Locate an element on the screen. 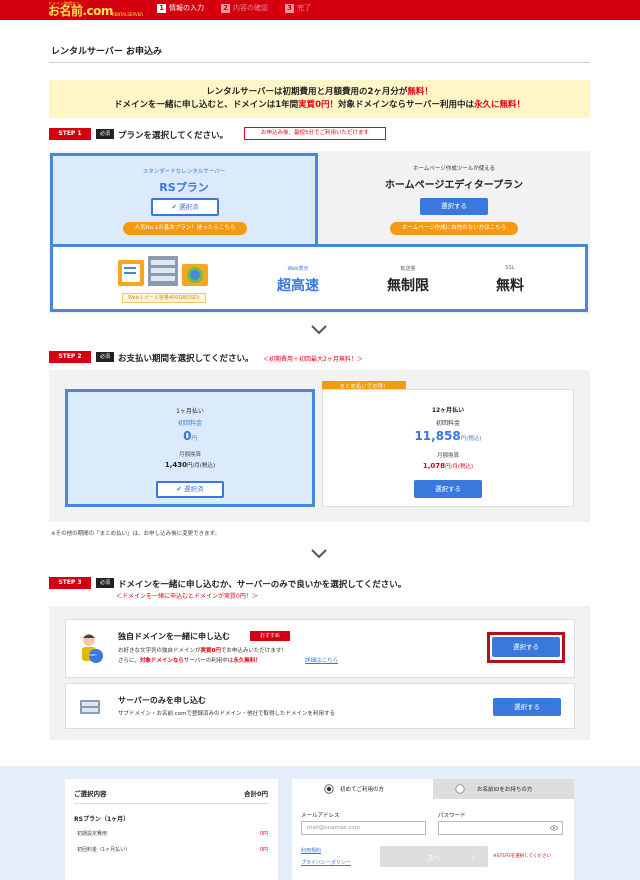 The image size is (640, 880). domain-details-link: 詳細はこちら is located at coordinates (321, 660).